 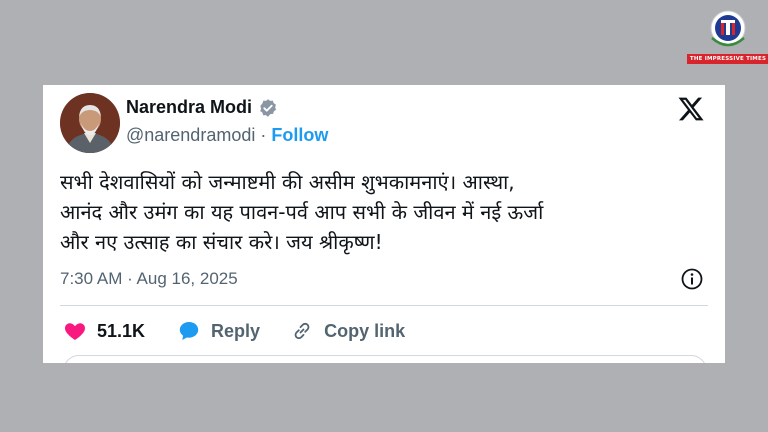 I want to click on heart-icon, so click(x=75, y=331).